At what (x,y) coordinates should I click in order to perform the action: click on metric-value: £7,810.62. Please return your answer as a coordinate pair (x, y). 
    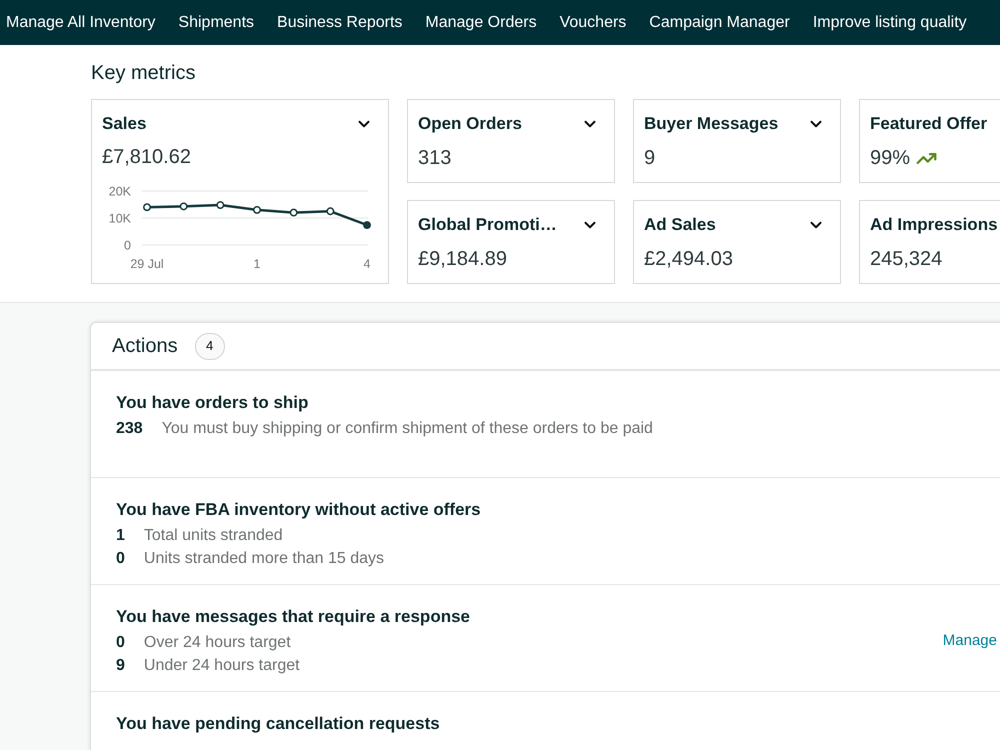
    Looking at the image, I should click on (147, 157).